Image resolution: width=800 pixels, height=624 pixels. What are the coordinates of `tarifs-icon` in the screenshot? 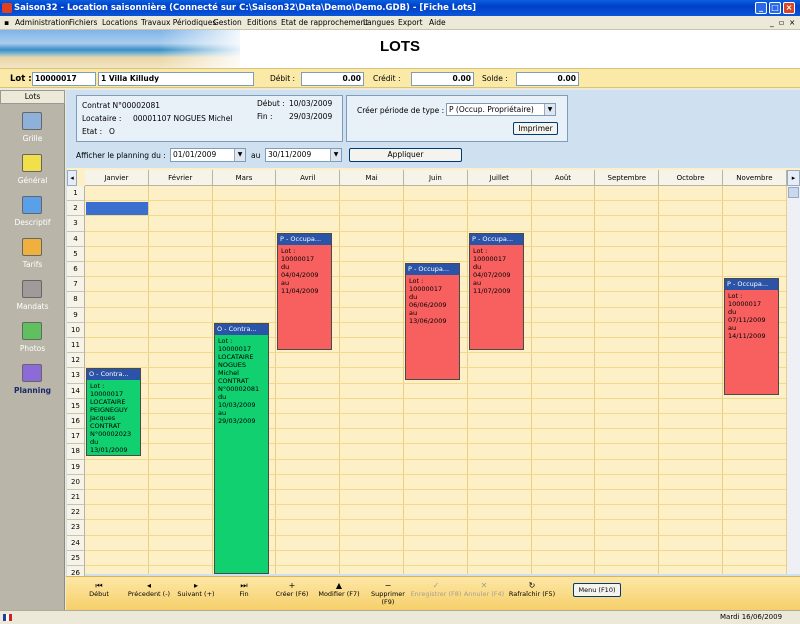 It's located at (32, 247).